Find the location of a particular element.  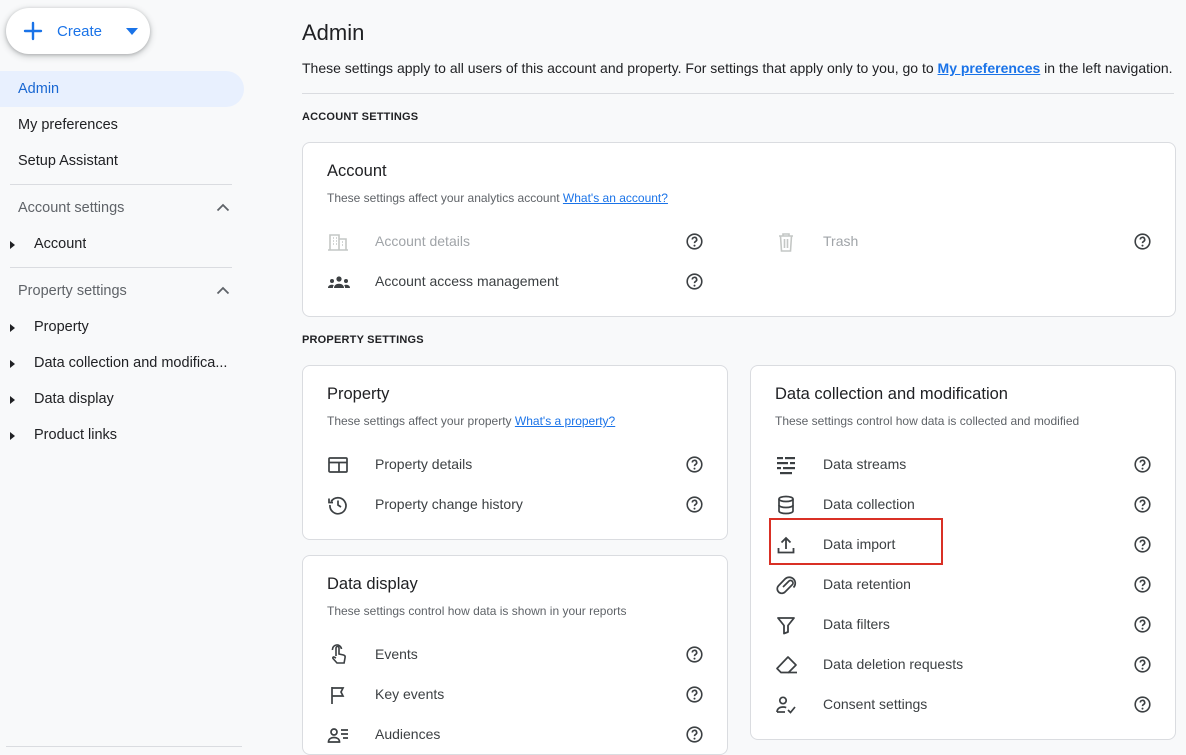

web-icon is located at coordinates (338, 465).